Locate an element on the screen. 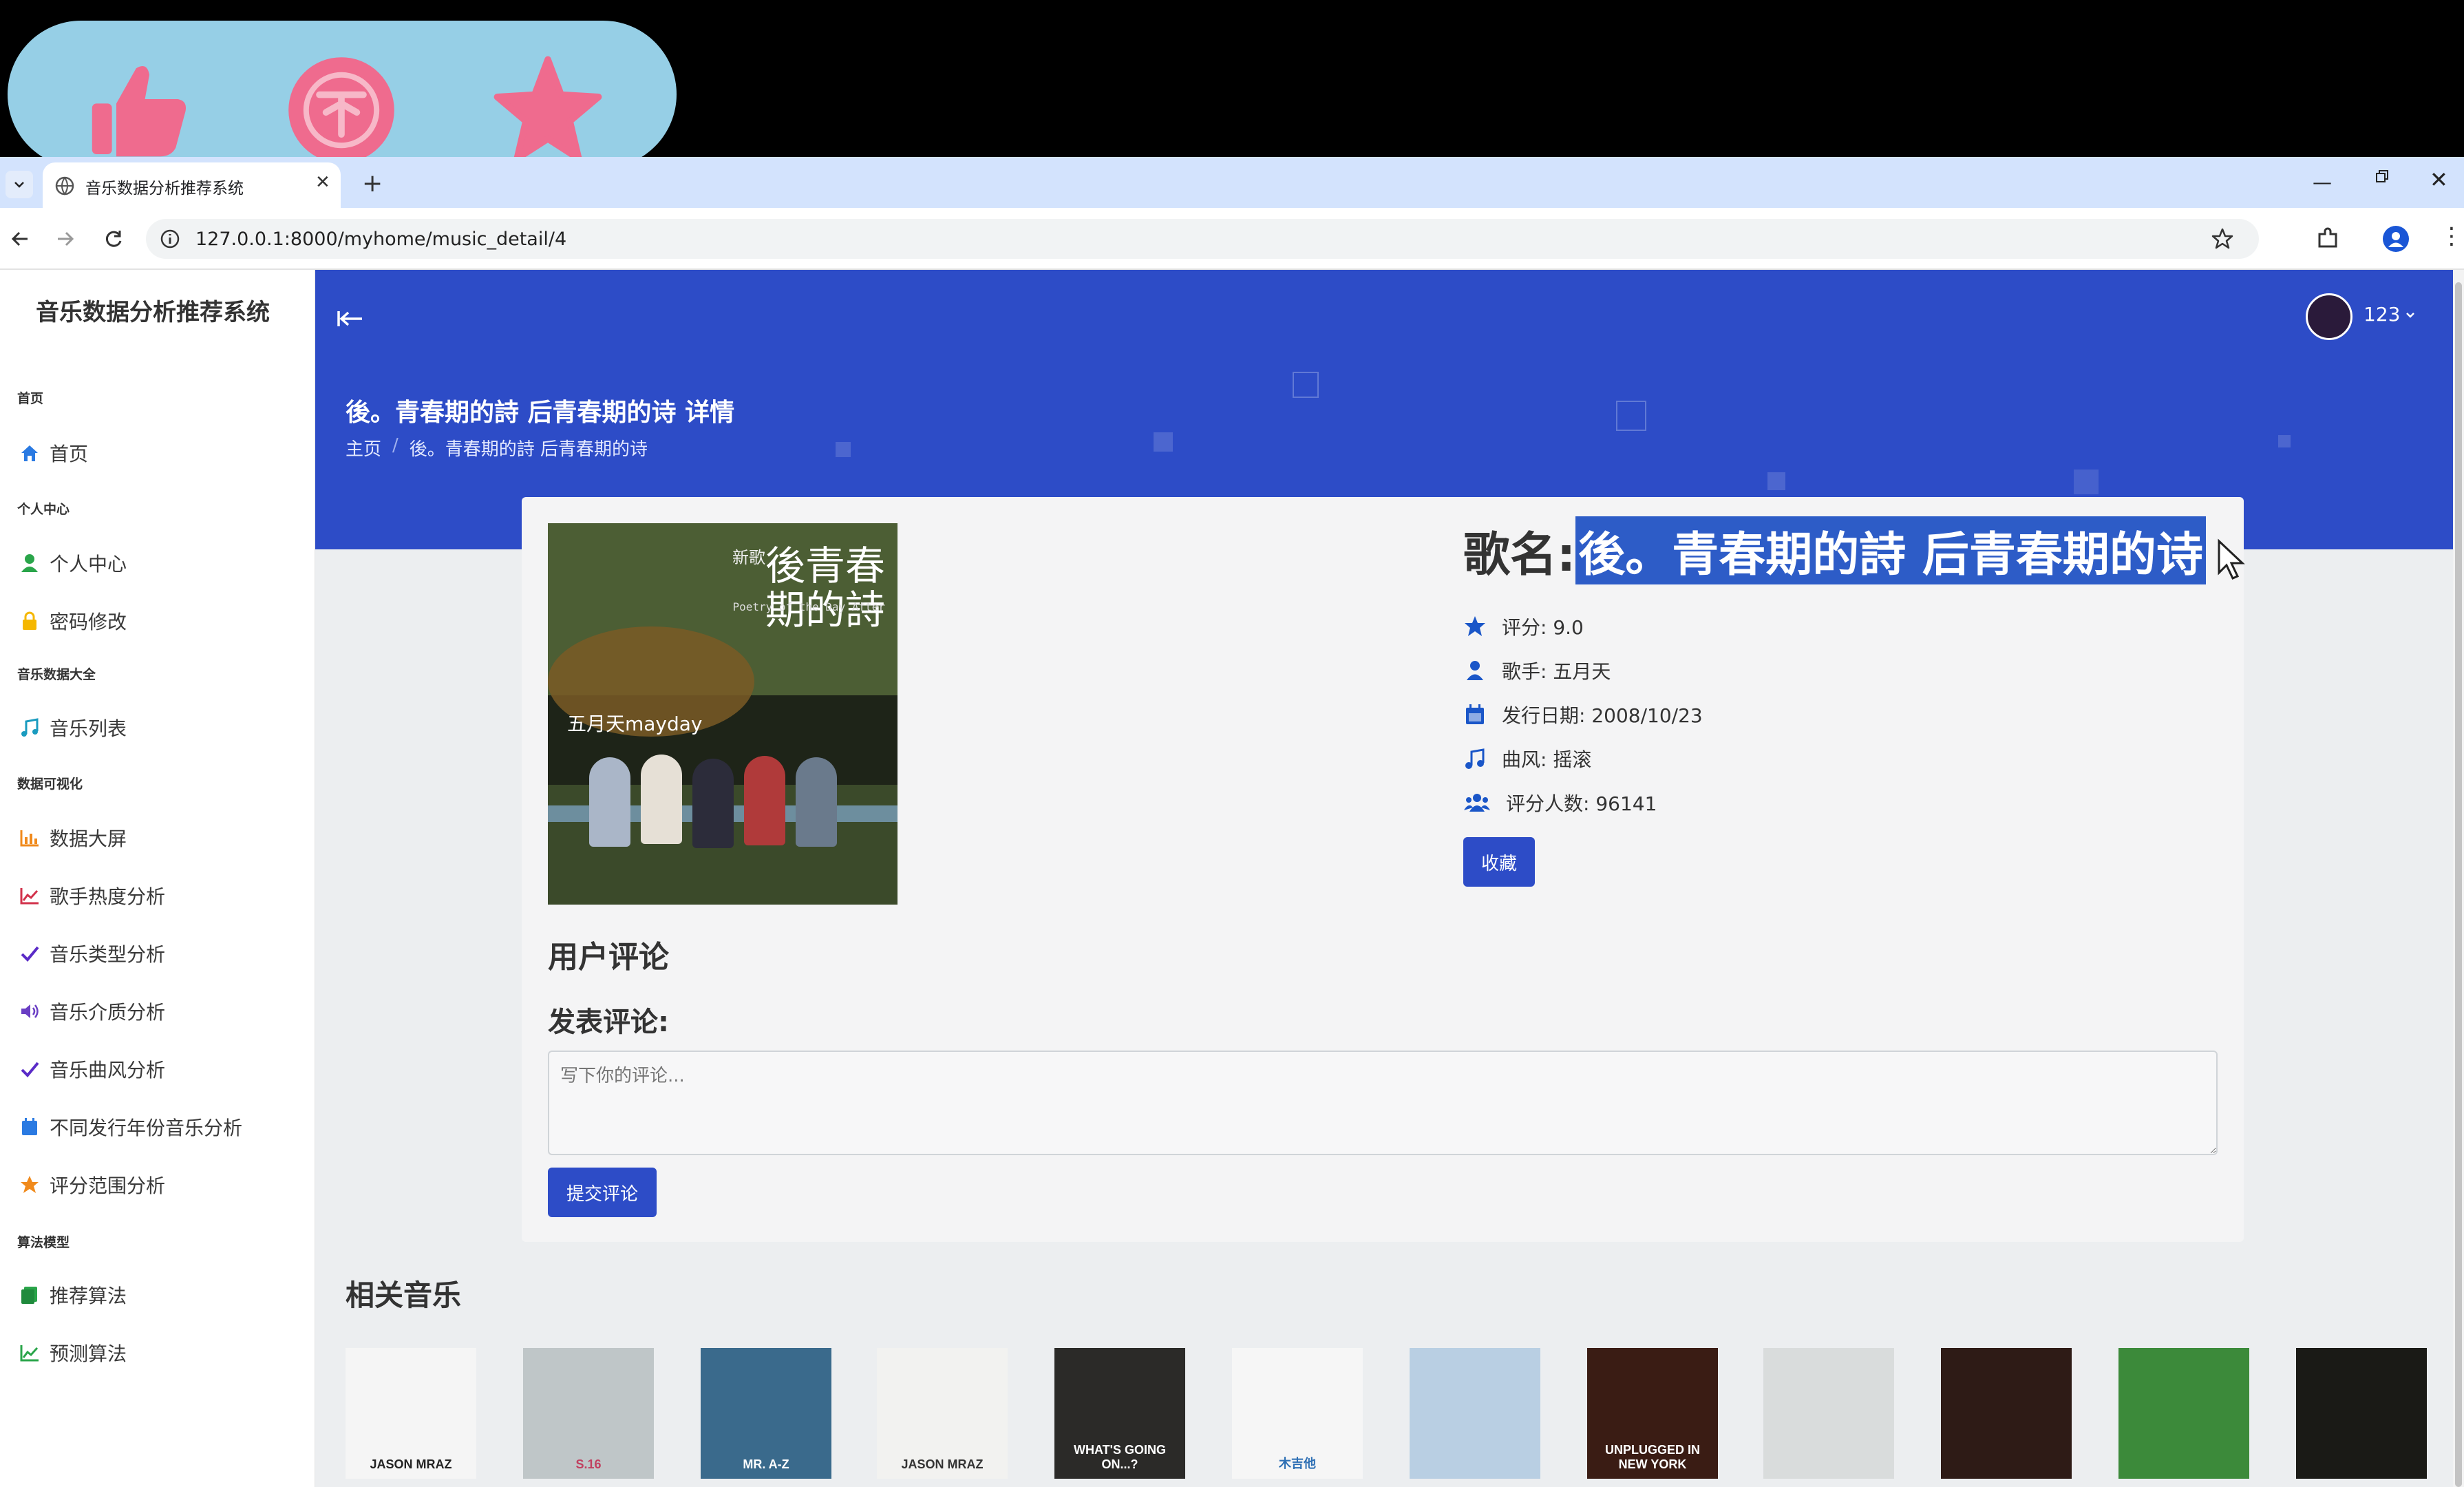  page-scrollbar is located at coordinates (2458, 878).